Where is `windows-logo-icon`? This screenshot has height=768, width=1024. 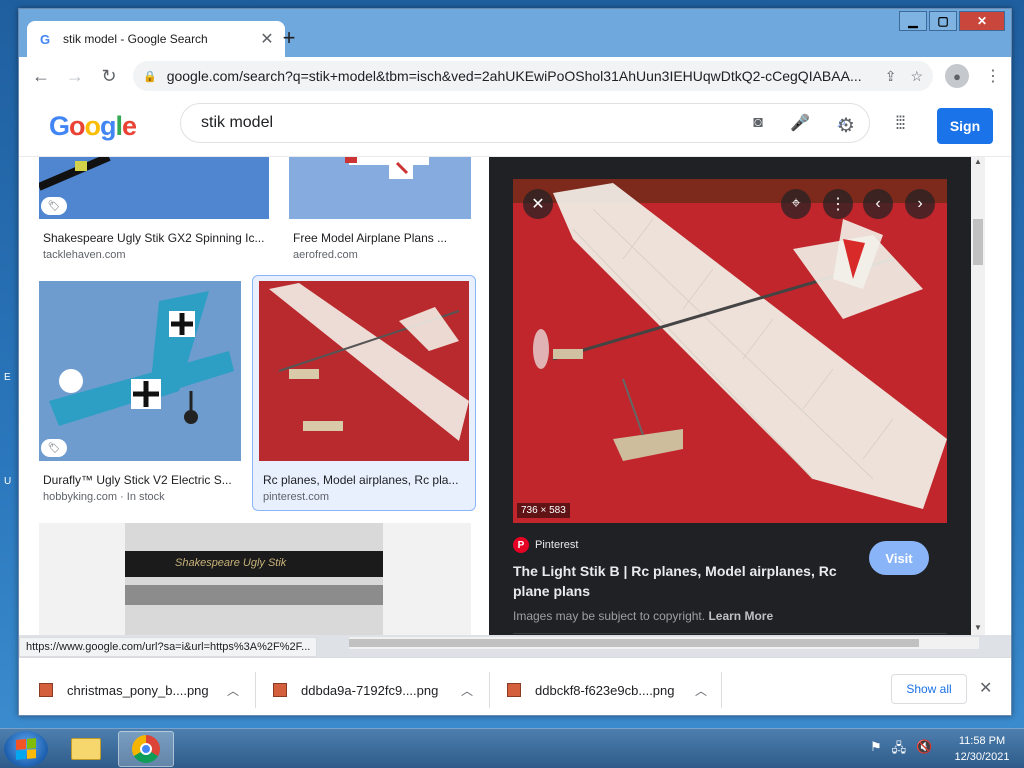
windows-logo-icon is located at coordinates (26, 749).